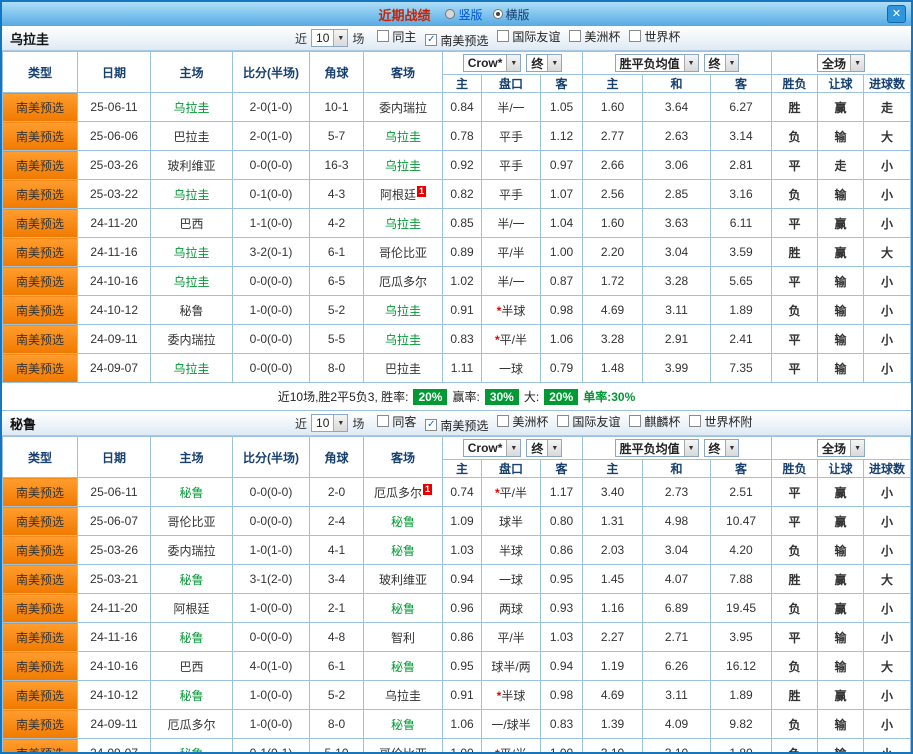 The image size is (913, 754). What do you see at coordinates (114, 194) in the screenshot?
I see `cell-date: 25-03-22` at bounding box center [114, 194].